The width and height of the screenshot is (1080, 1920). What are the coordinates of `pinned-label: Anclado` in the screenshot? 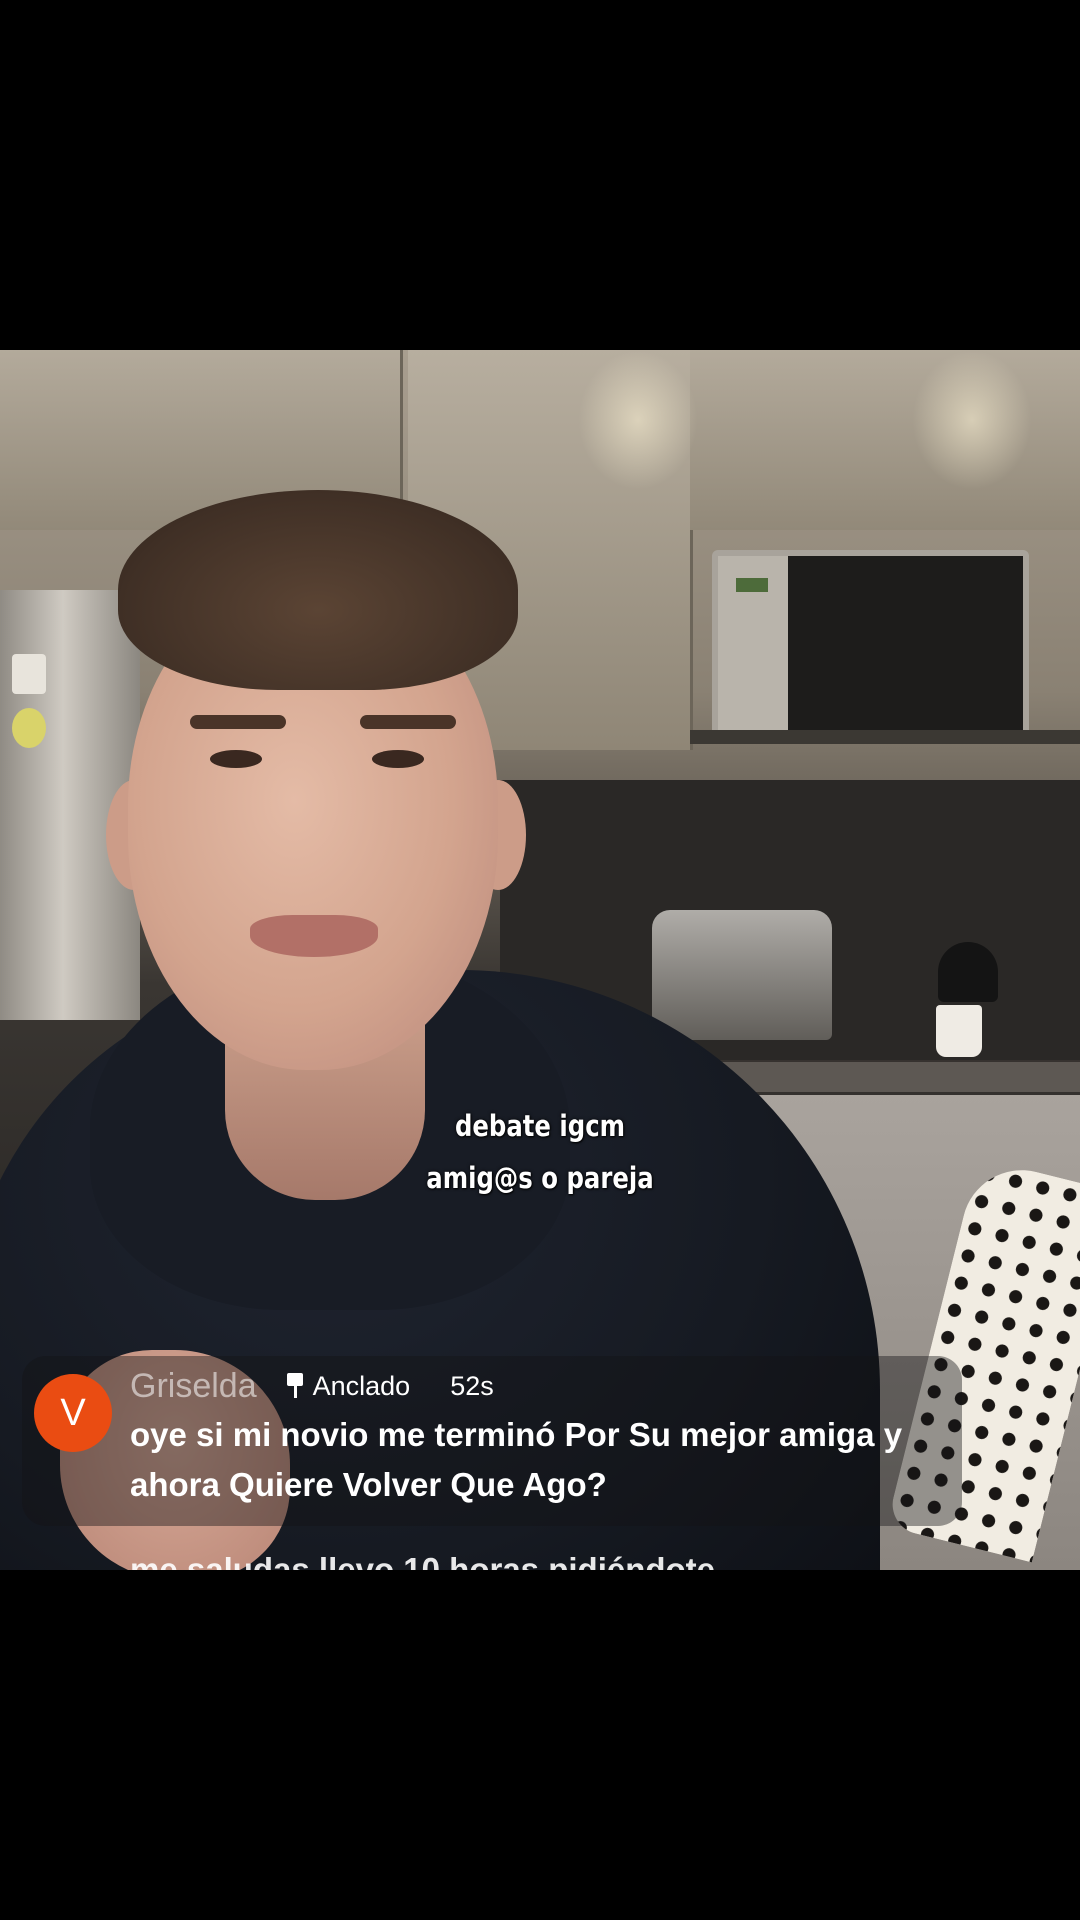 It's located at (361, 1385).